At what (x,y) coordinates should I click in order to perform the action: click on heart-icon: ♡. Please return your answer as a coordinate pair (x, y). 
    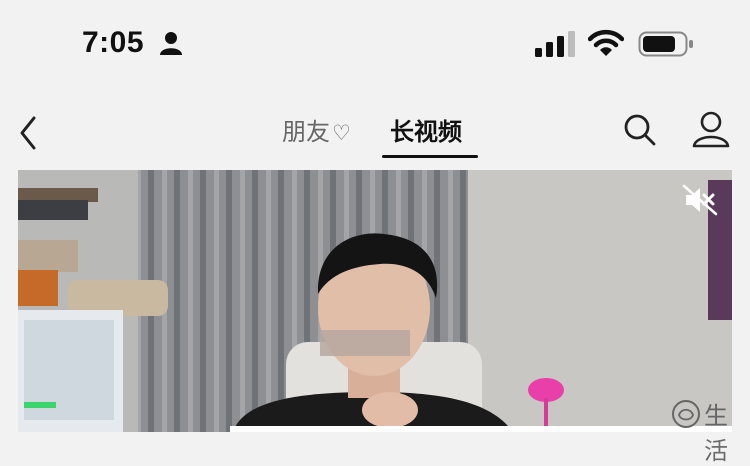
    Looking at the image, I should click on (341, 133).